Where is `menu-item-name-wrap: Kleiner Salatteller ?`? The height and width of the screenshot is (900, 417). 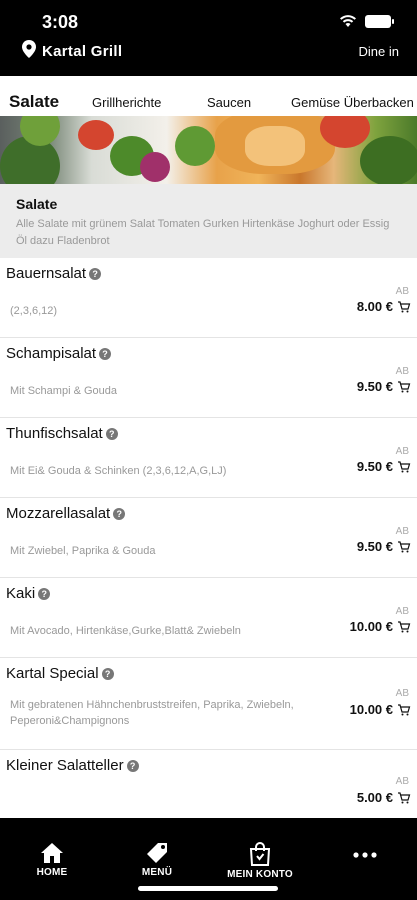
menu-item-name-wrap: Kleiner Salatteller ? is located at coordinates (72, 765).